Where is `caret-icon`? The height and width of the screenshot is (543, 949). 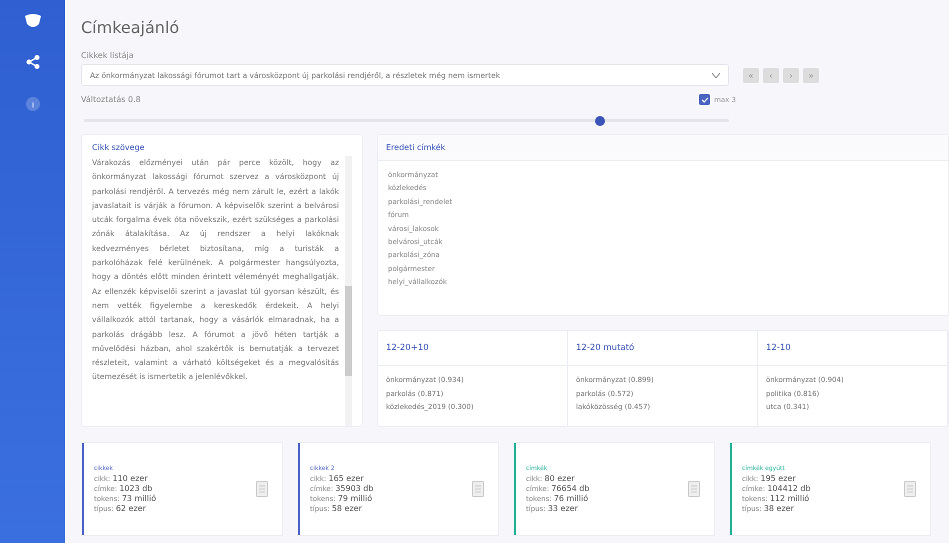 caret-icon is located at coordinates (716, 75).